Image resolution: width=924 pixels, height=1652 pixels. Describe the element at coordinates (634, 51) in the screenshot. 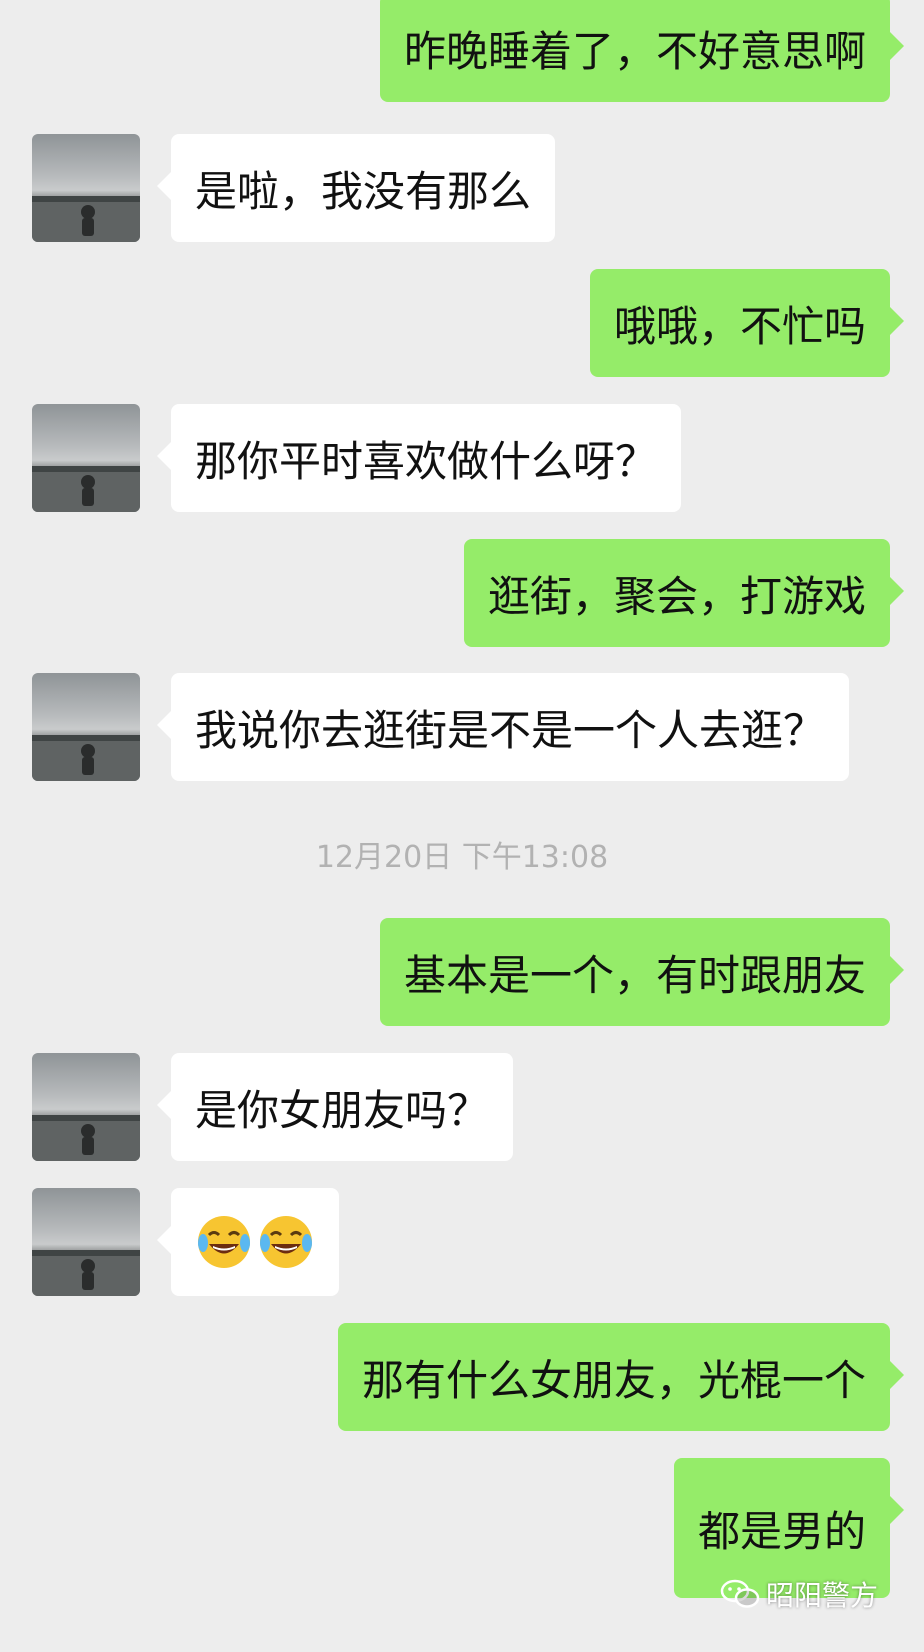

I see `message-text: 昨晚睡着了，不好意思啊` at that location.